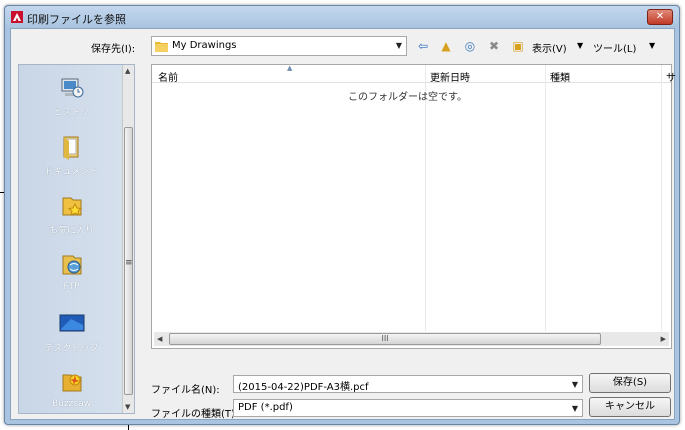 This screenshot has height=430, width=685. What do you see at coordinates (161, 47) in the screenshot?
I see `folder-icon` at bounding box center [161, 47].